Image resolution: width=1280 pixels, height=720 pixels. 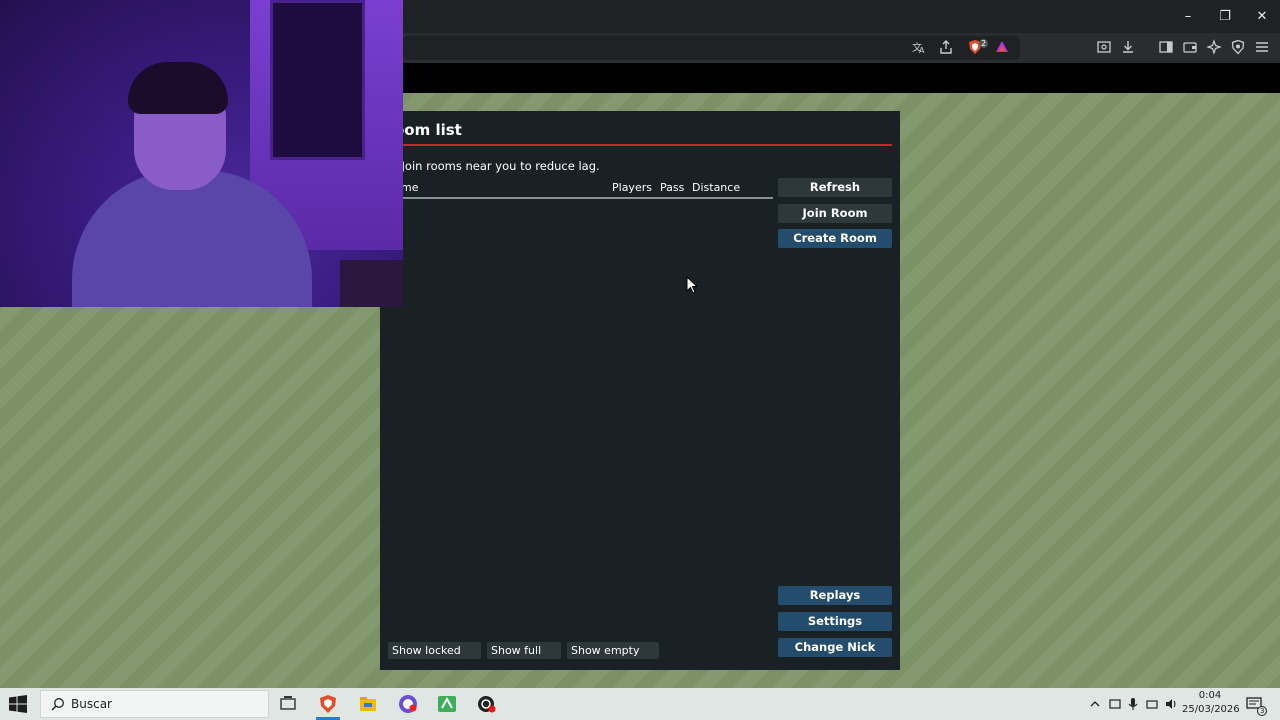 I want to click on clock-time: 0:04, so click(x=1210, y=695).